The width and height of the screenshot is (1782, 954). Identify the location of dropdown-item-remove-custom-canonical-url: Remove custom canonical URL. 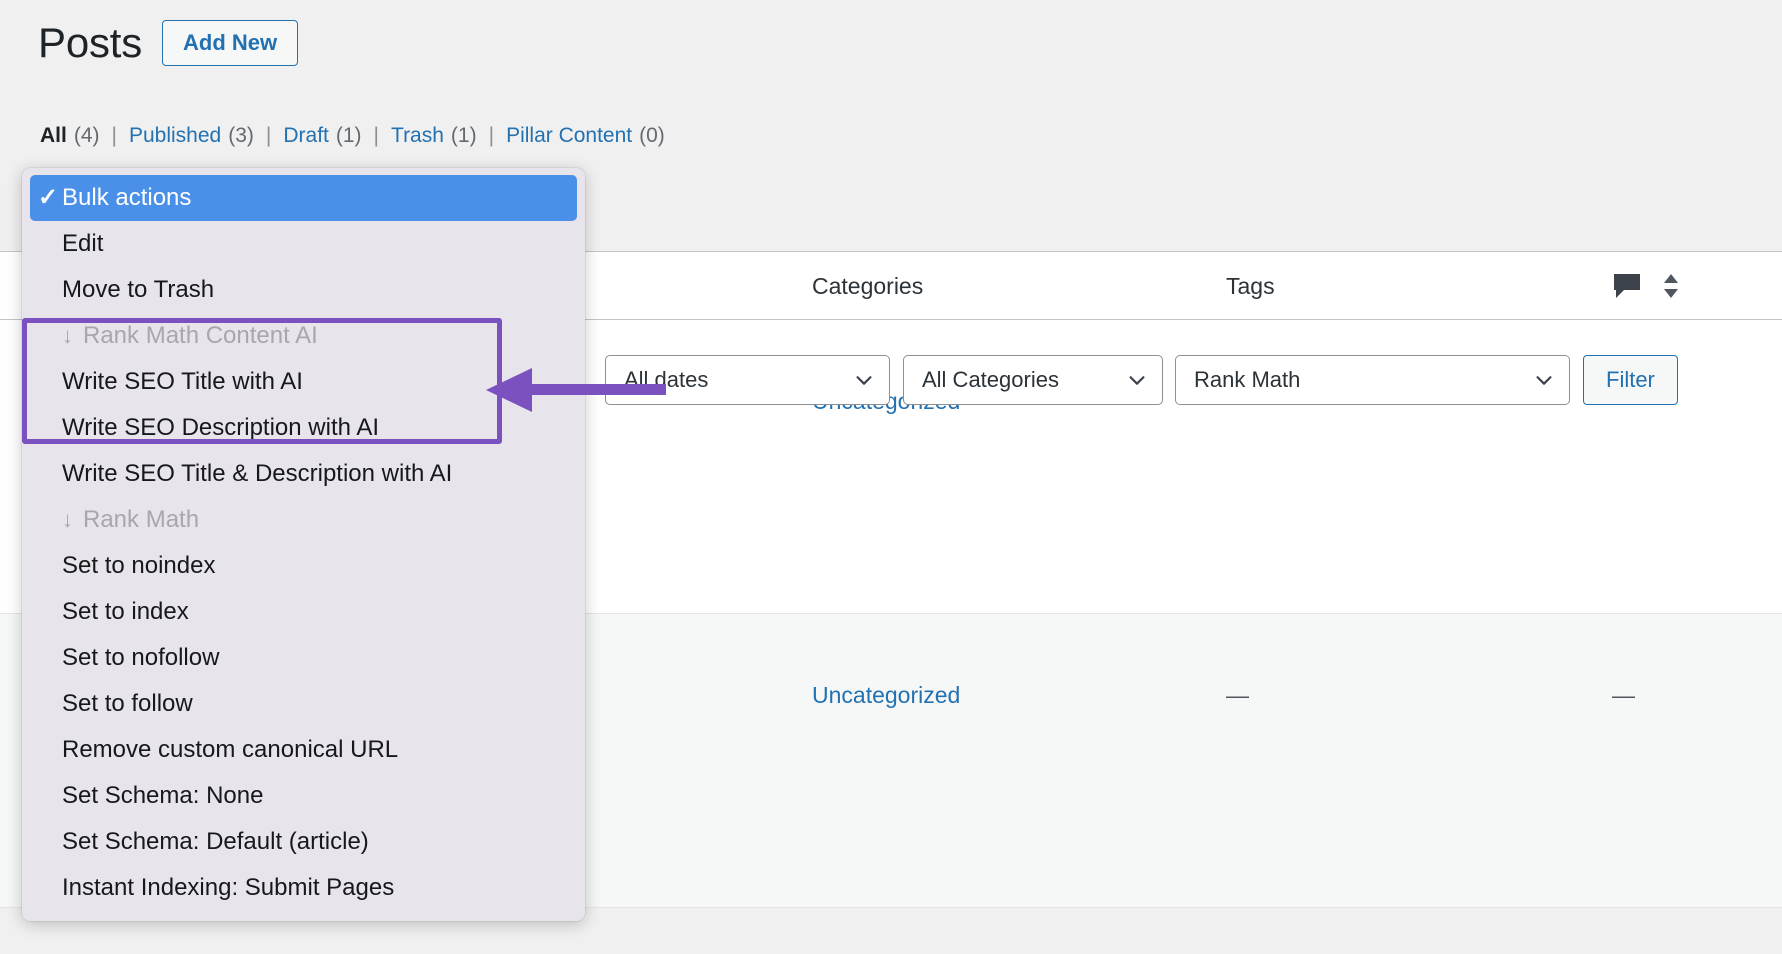
(303, 750).